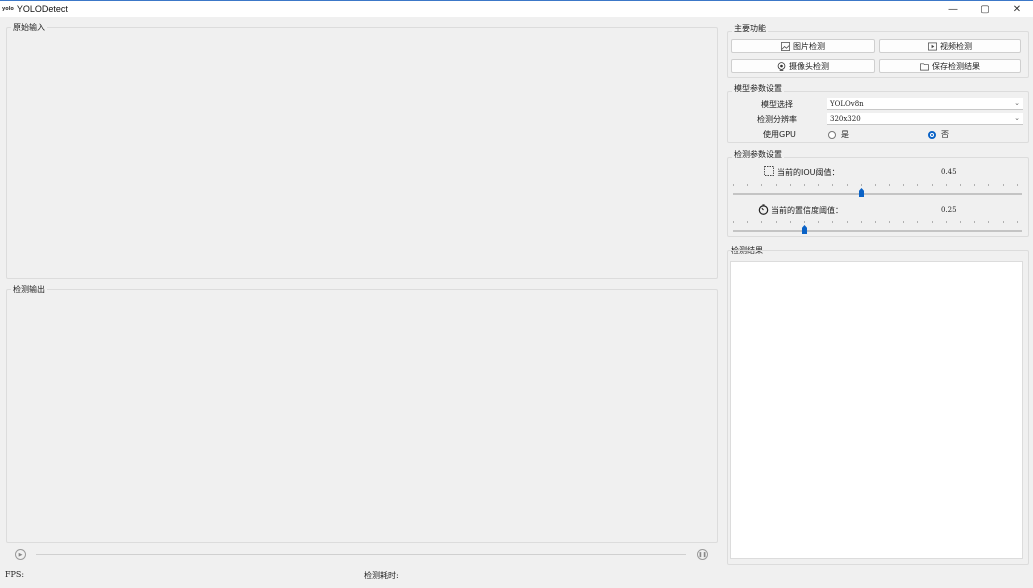 The image size is (1033, 588). What do you see at coordinates (381, 575) in the screenshot?
I see `detection-time-label: 检测耗时:` at bounding box center [381, 575].